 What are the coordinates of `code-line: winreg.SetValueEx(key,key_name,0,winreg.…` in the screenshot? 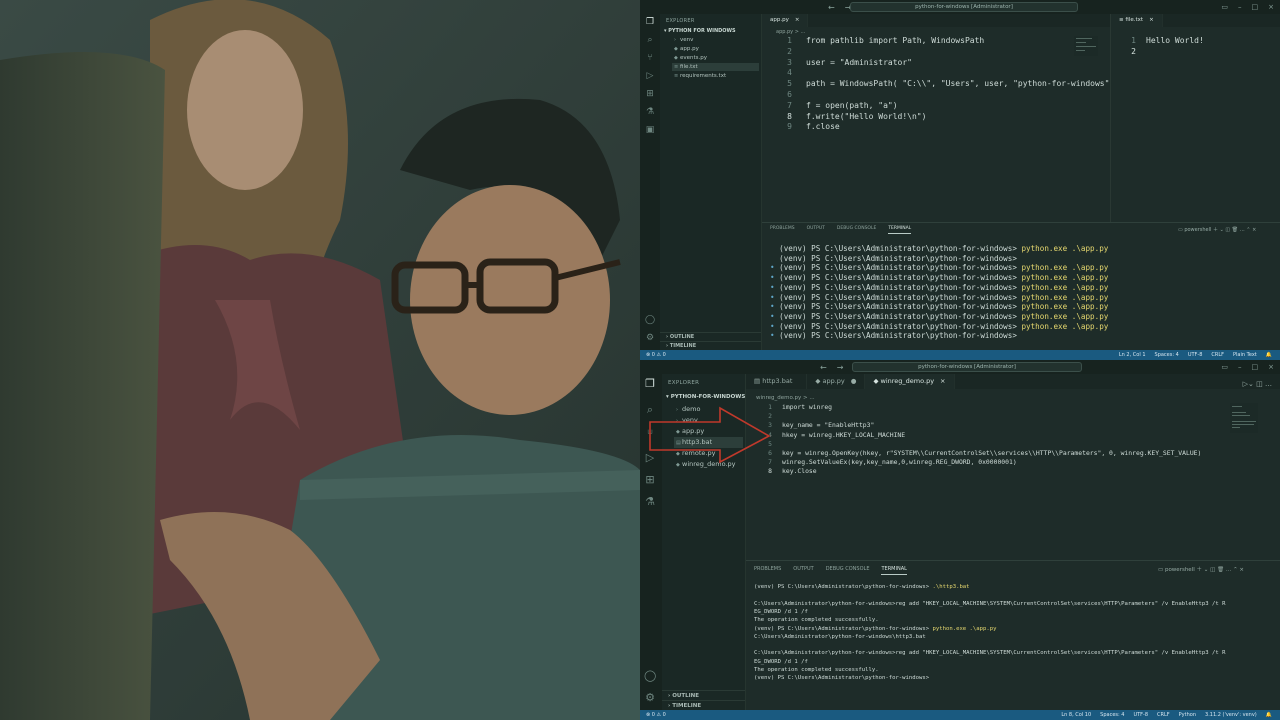 It's located at (899, 462).